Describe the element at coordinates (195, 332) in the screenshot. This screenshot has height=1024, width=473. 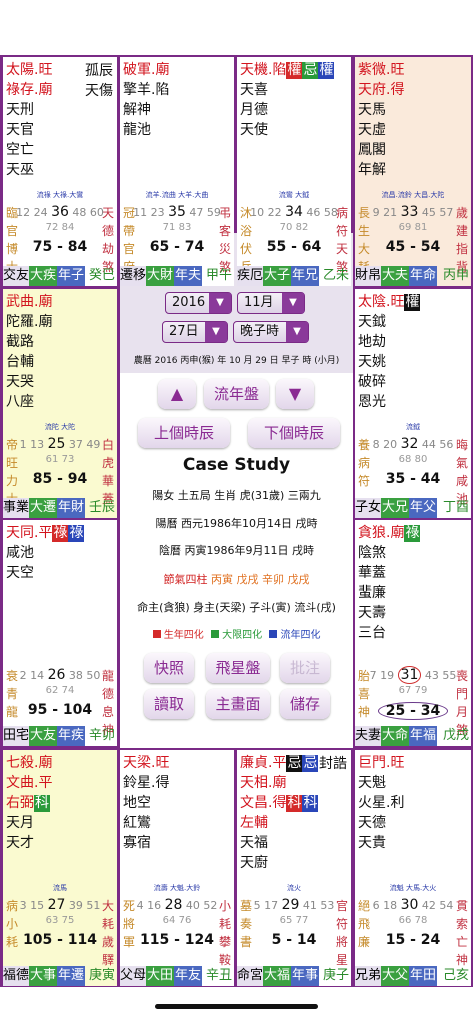
I see `day-select: 27日 ▼` at that location.